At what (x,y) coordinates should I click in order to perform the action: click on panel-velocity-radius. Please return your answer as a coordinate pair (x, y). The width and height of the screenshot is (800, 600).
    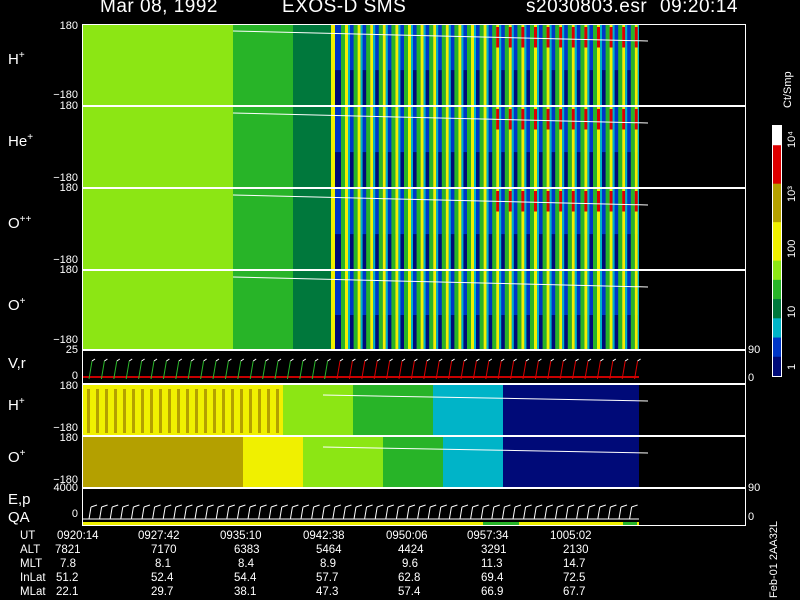
    Looking at the image, I should click on (414, 367).